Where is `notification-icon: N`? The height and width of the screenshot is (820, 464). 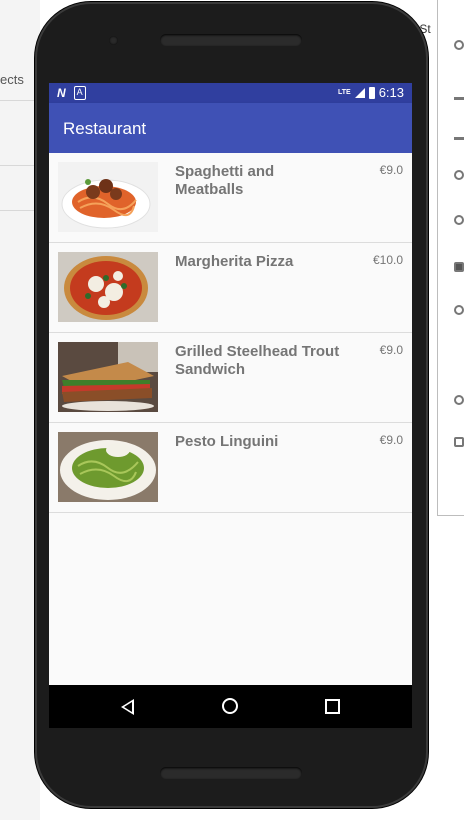
notification-icon: N is located at coordinates (61, 93).